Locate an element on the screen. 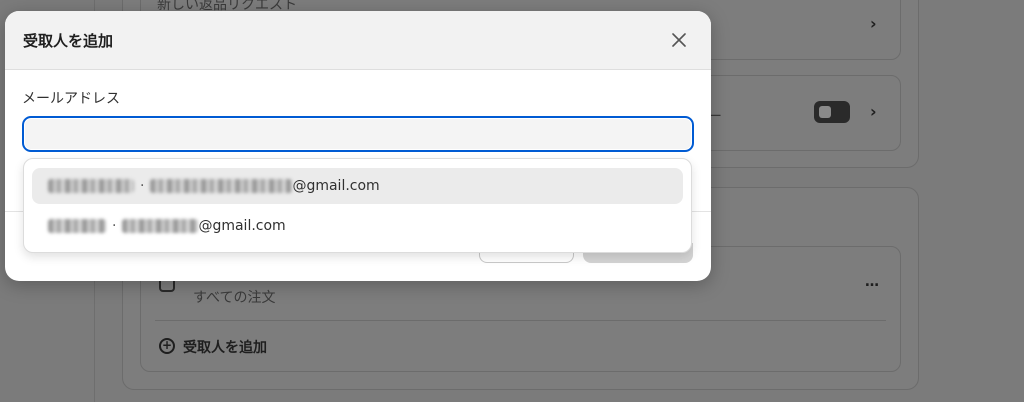  modal-title: 受取人を追加 is located at coordinates (68, 40).